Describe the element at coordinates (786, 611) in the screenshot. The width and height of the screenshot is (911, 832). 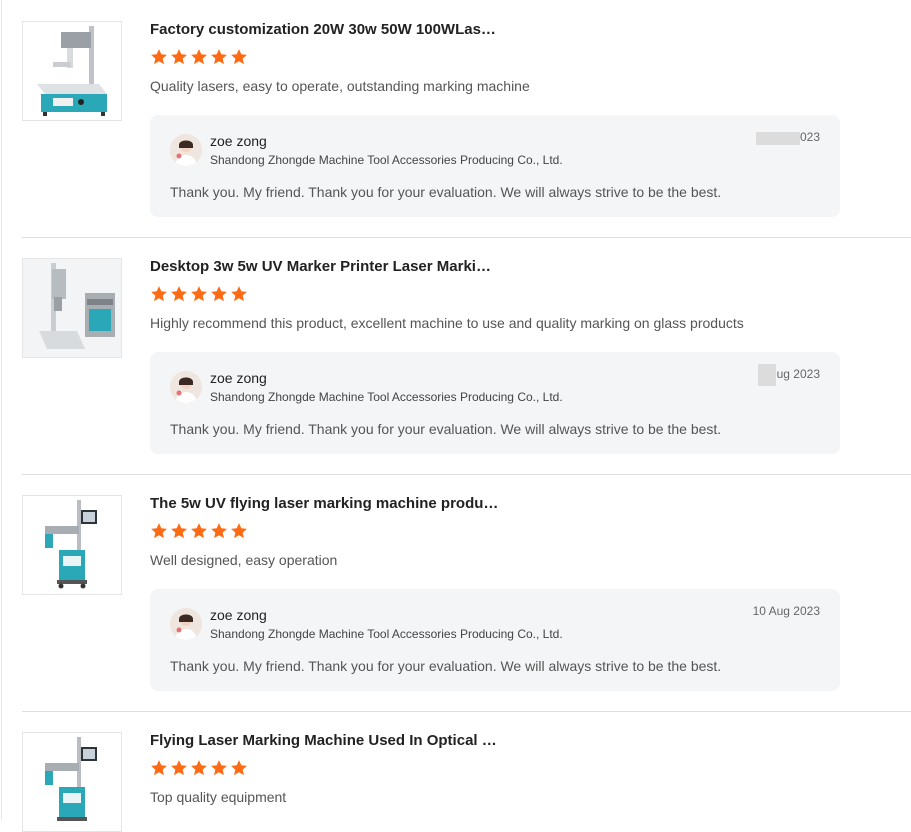
I see `reply-date: 10 Aug 2023` at that location.